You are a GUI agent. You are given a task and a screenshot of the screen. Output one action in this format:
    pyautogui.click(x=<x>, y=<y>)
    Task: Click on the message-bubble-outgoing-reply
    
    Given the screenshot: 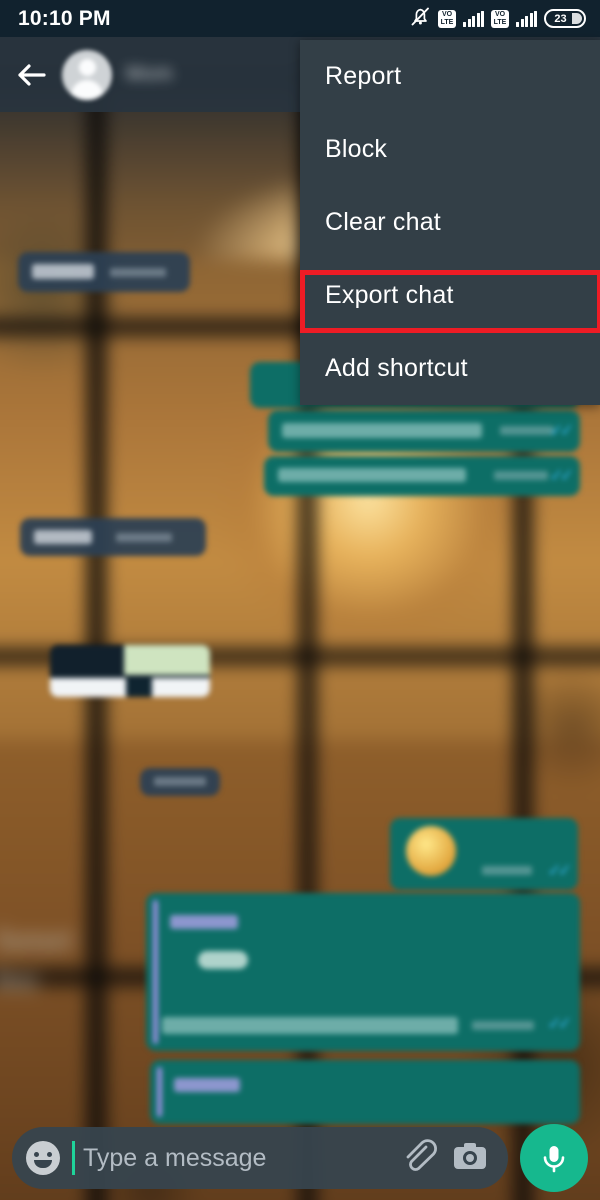 What is the action you would take?
    pyautogui.click(x=365, y=1092)
    